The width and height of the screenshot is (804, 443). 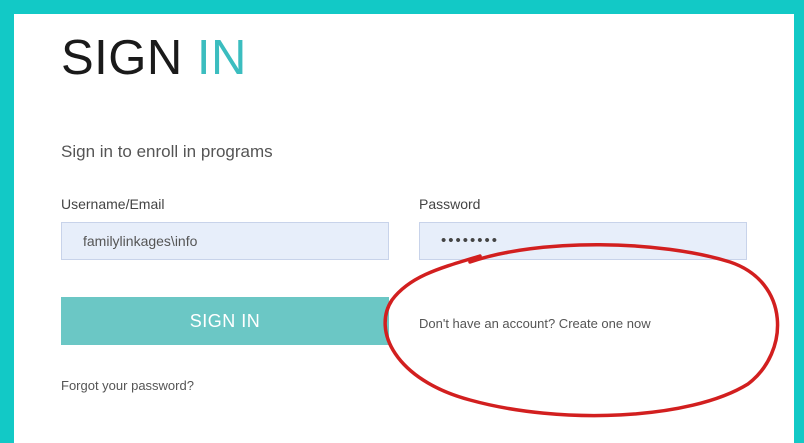 What do you see at coordinates (221, 58) in the screenshot?
I see `page-title-accent: IN` at bounding box center [221, 58].